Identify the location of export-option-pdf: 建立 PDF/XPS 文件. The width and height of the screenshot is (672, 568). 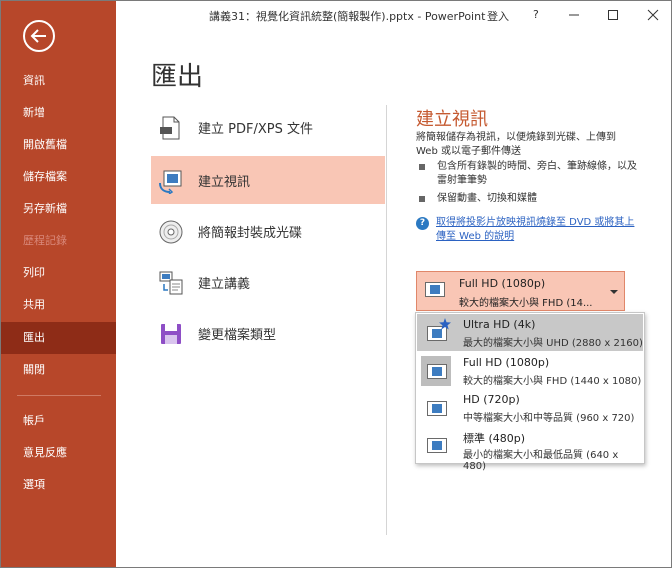
(268, 127).